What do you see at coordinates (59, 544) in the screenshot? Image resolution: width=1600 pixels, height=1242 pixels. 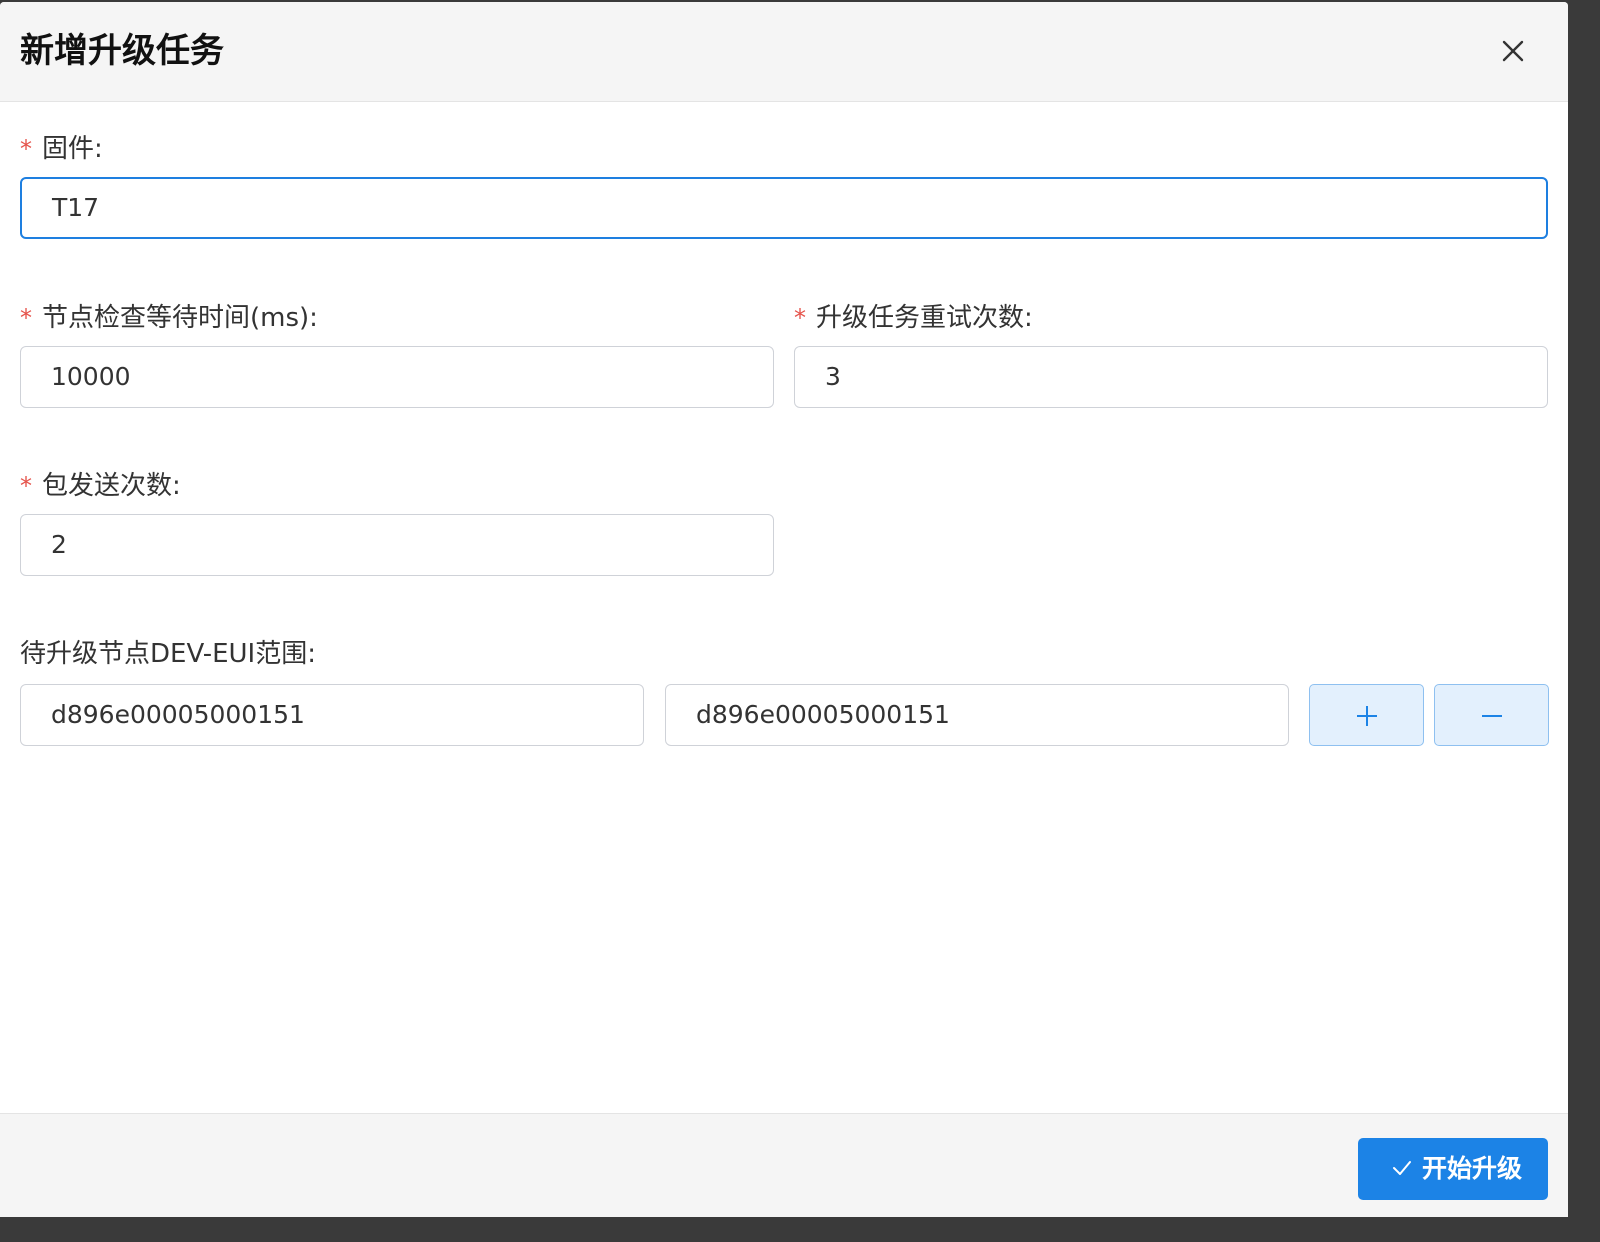 I see `packet-send-count-value: 2` at bounding box center [59, 544].